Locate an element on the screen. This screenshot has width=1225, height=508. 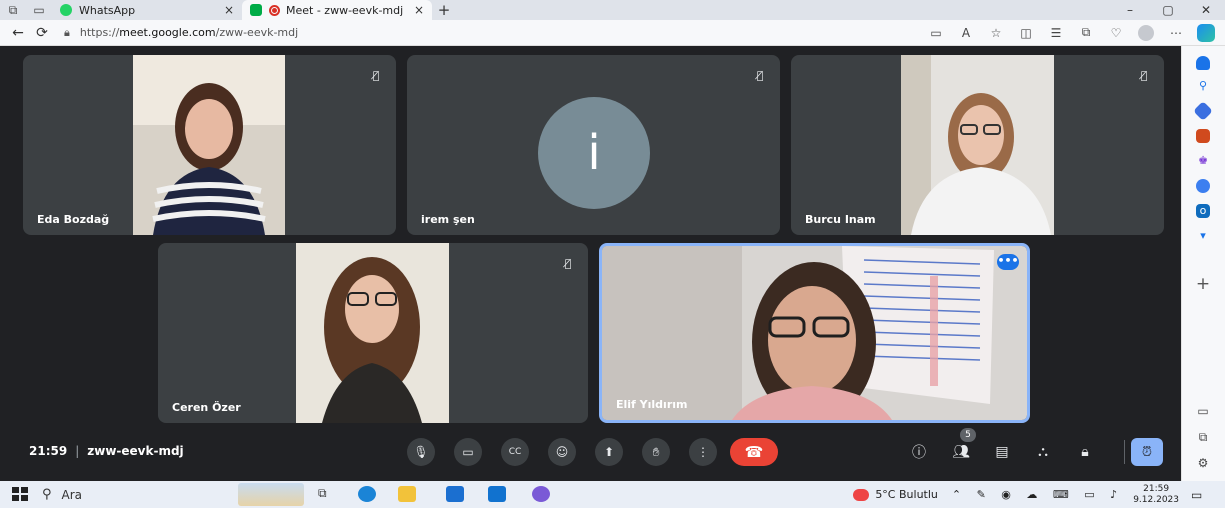
more-options-button: ••• is located at coordinates (1008, 262).